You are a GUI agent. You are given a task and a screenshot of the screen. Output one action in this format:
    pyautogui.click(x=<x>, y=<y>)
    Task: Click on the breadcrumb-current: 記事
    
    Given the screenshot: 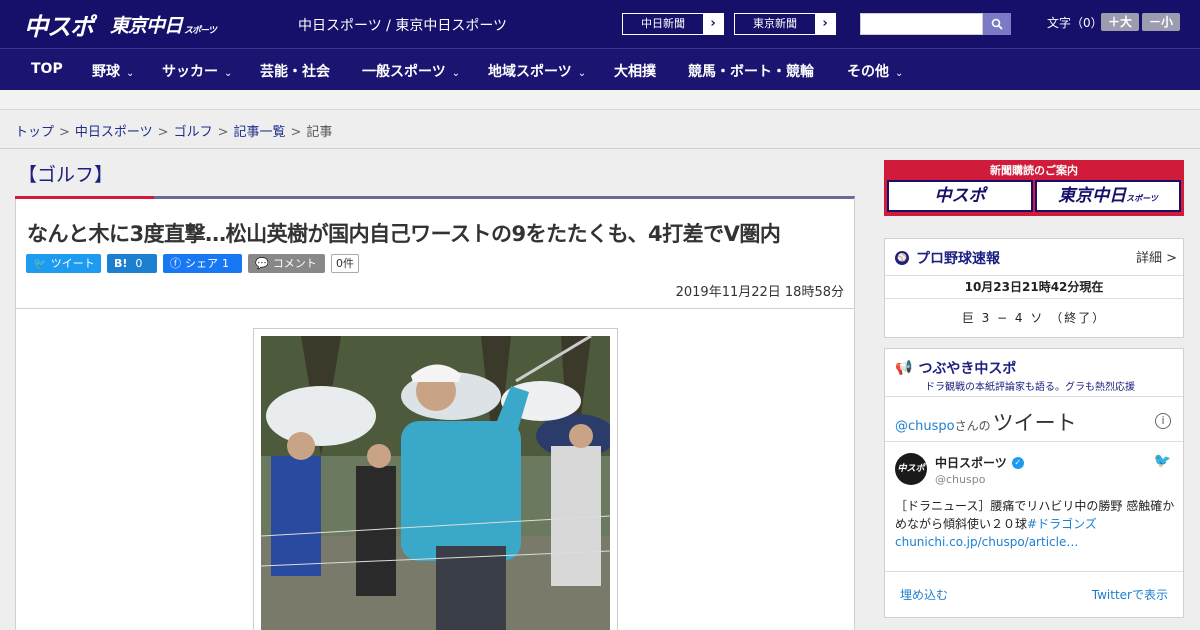 What is the action you would take?
    pyautogui.click(x=319, y=132)
    